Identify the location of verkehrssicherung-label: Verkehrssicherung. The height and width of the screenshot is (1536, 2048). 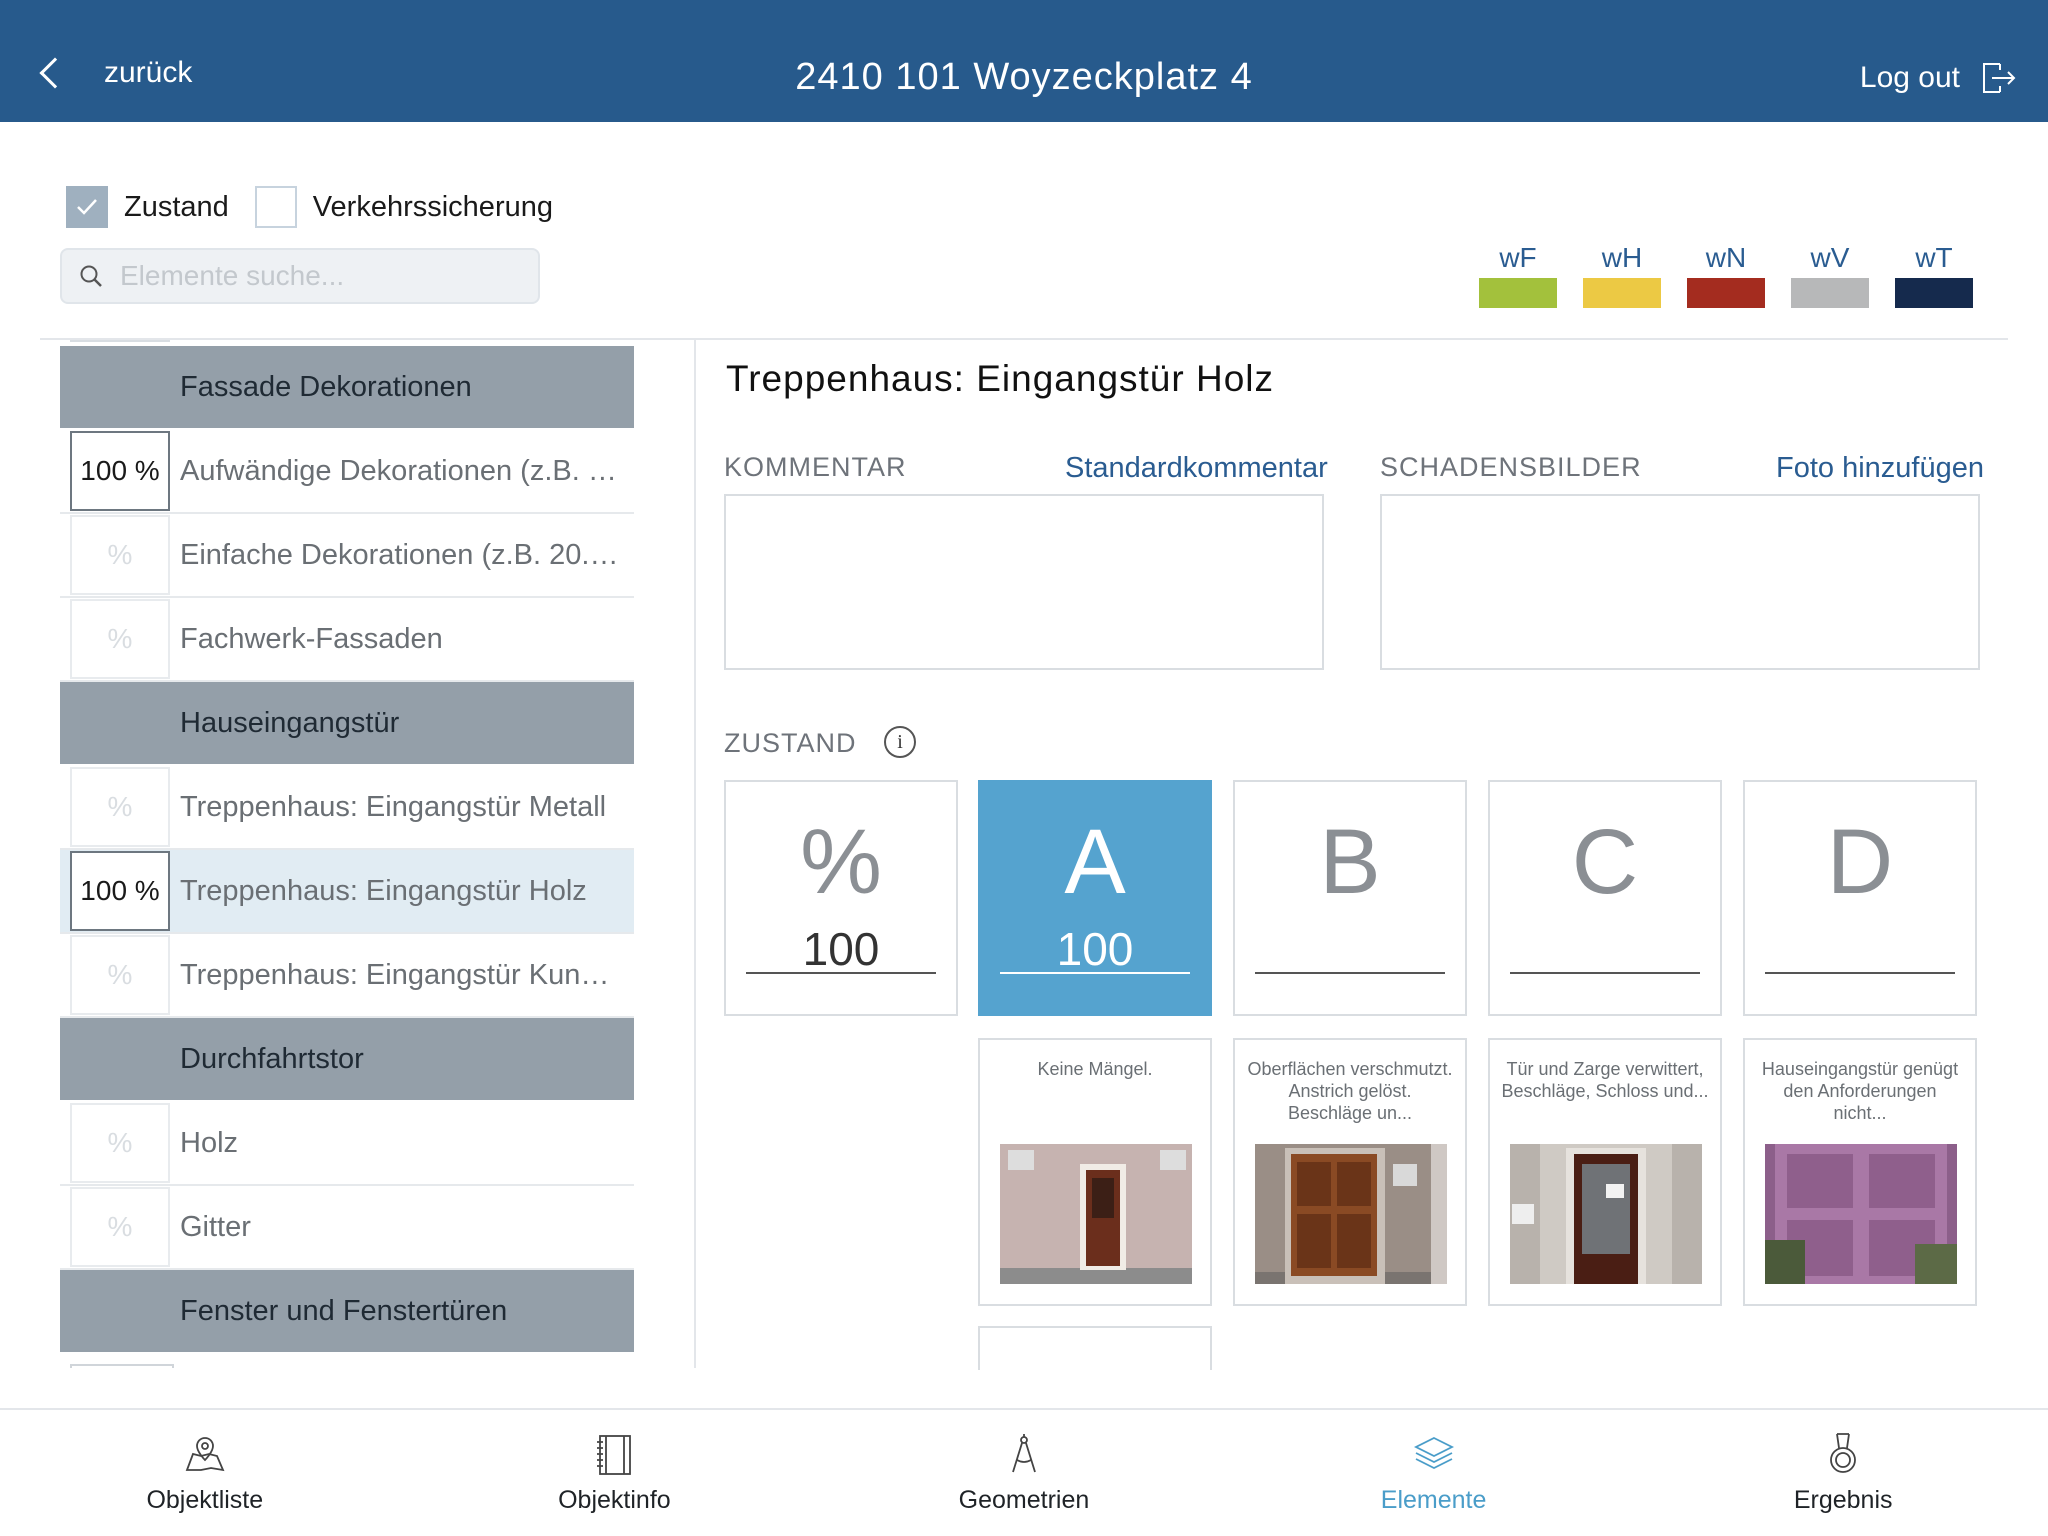
(432, 206).